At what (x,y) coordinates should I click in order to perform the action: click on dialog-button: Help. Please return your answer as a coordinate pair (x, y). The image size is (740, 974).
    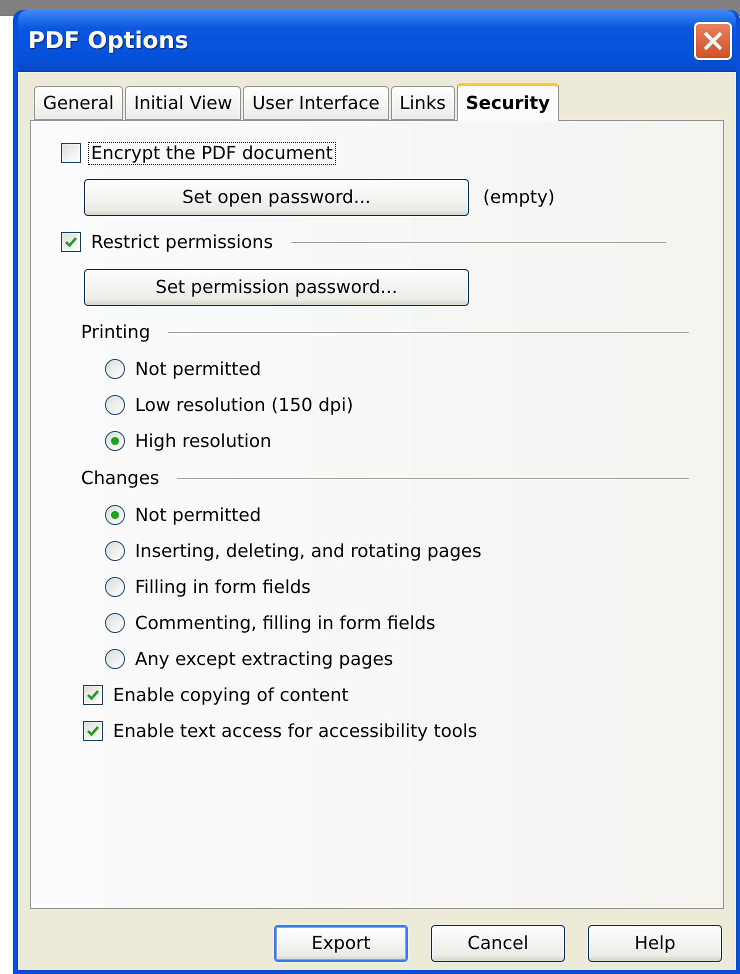
    Looking at the image, I should click on (655, 943).